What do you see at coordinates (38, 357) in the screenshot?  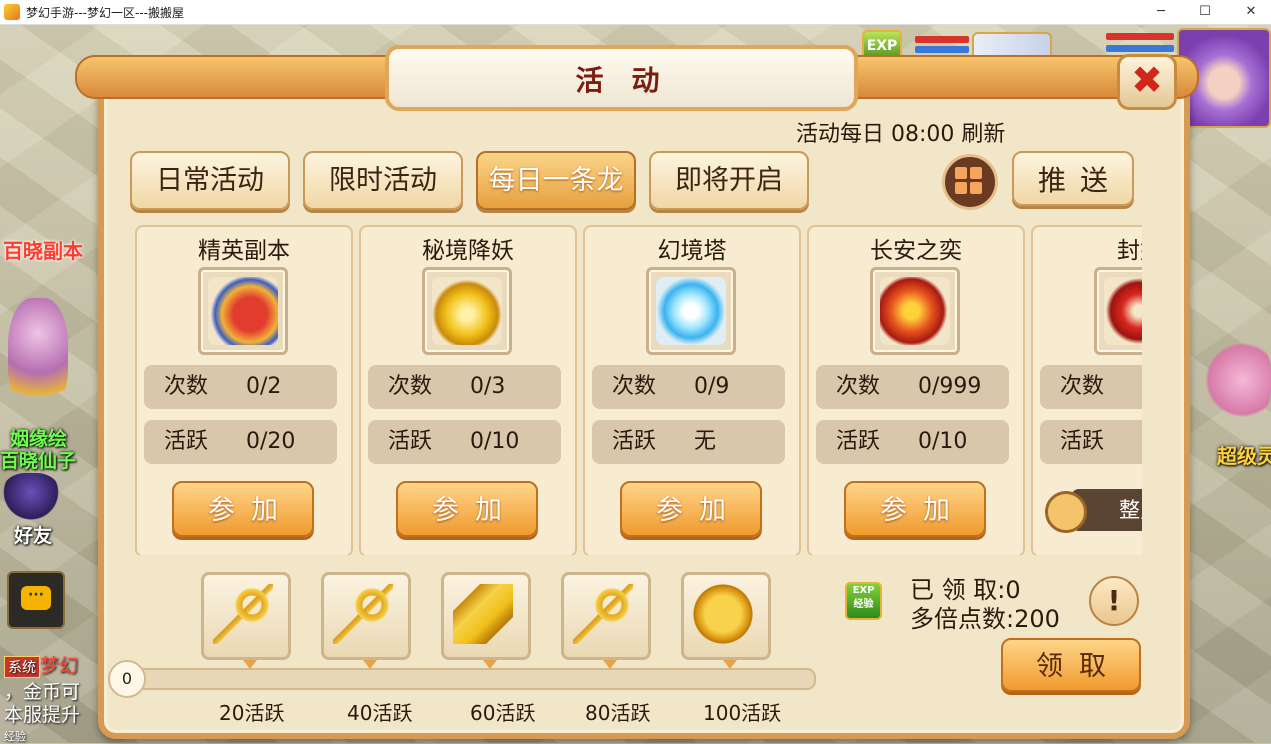 I see `npc-fairy-sprite` at bounding box center [38, 357].